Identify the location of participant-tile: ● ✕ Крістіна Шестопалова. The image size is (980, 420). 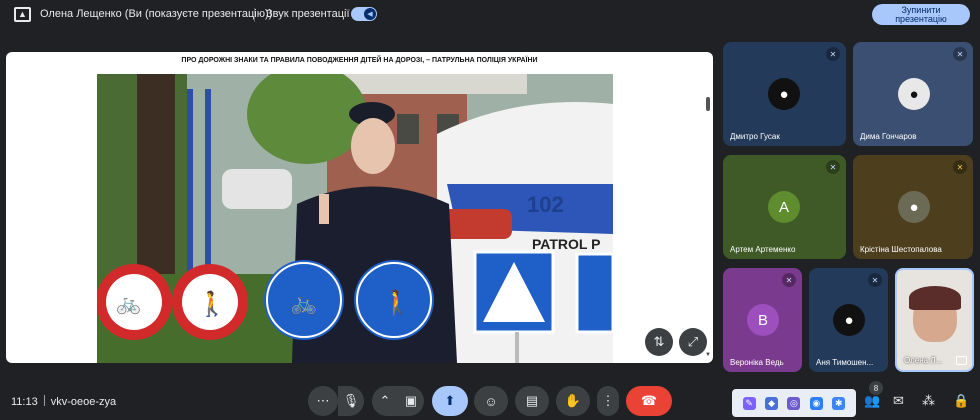
(913, 207).